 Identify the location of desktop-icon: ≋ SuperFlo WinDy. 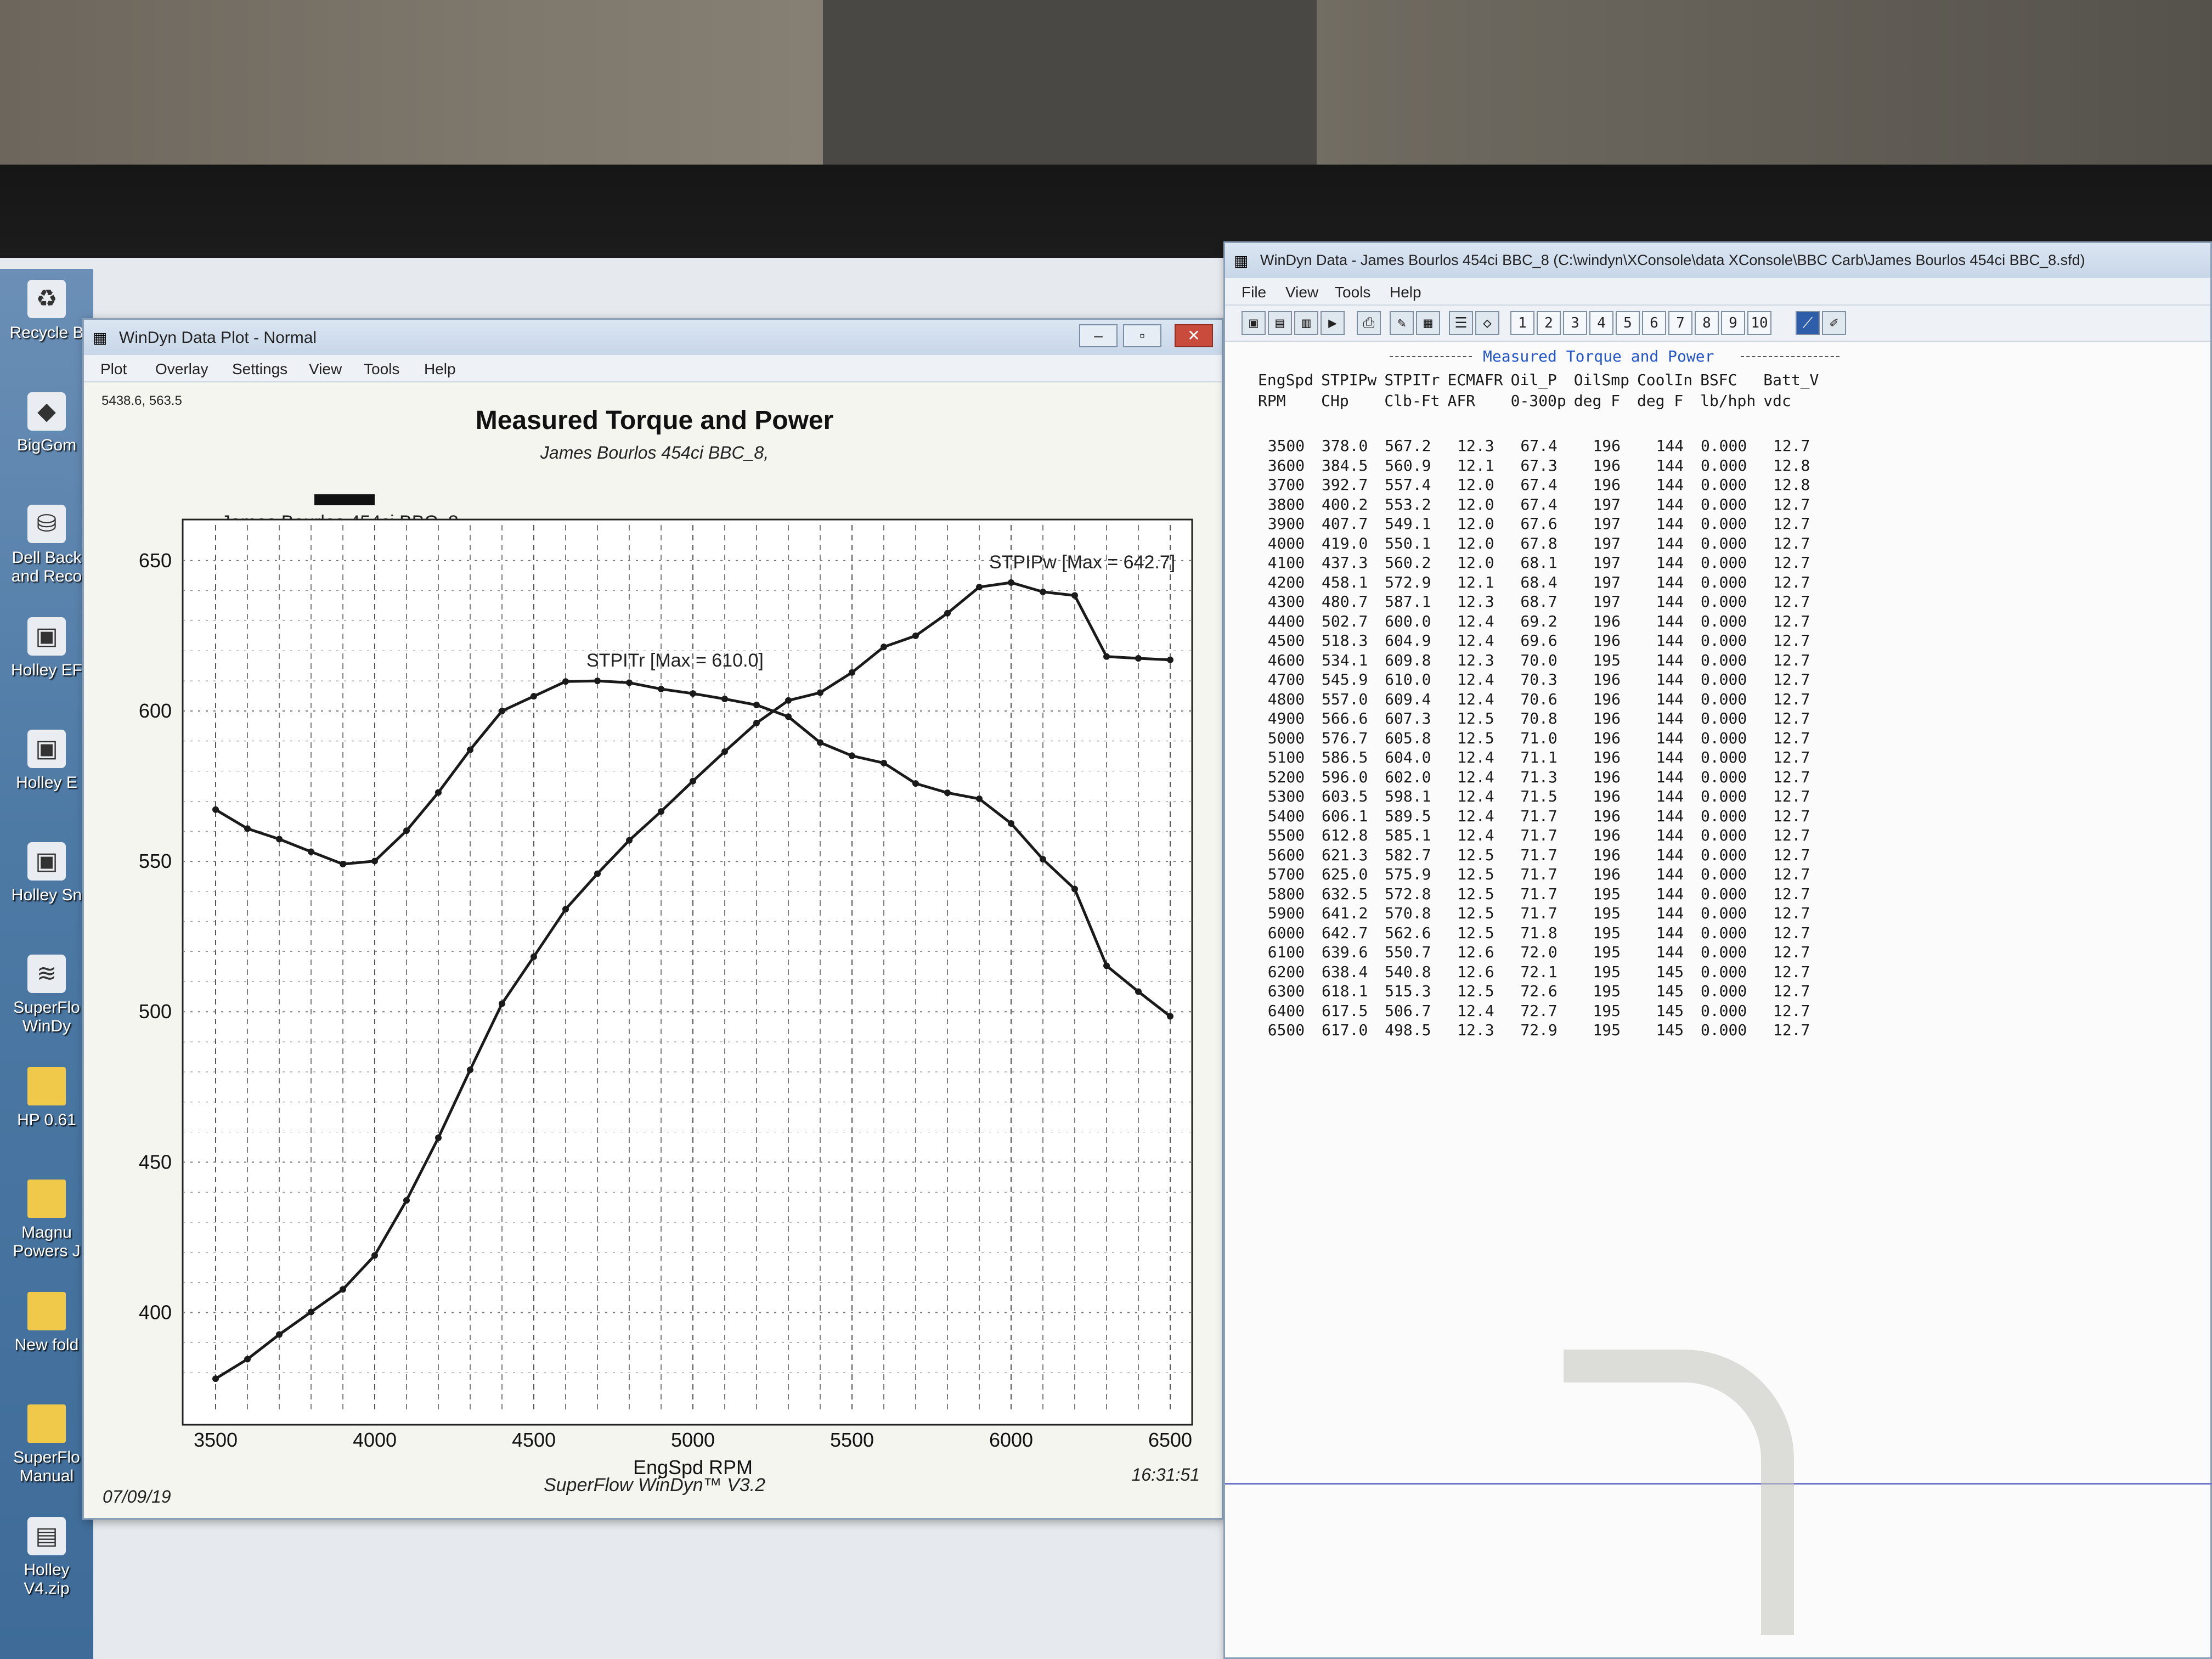
(46, 995).